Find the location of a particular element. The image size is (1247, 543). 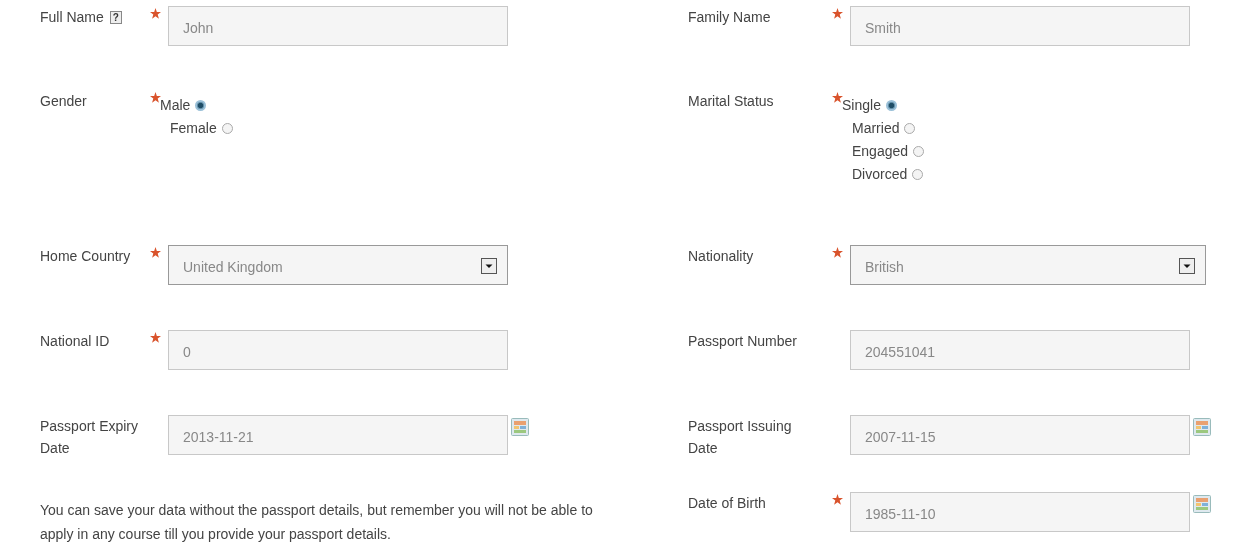

field-label: Passport Expiry Date is located at coordinates (90, 437).